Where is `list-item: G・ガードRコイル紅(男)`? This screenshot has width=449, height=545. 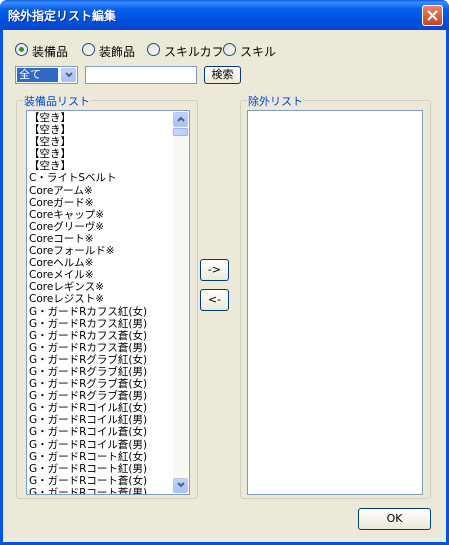 list-item: G・ガードRコイル紅(男) is located at coordinates (100, 420).